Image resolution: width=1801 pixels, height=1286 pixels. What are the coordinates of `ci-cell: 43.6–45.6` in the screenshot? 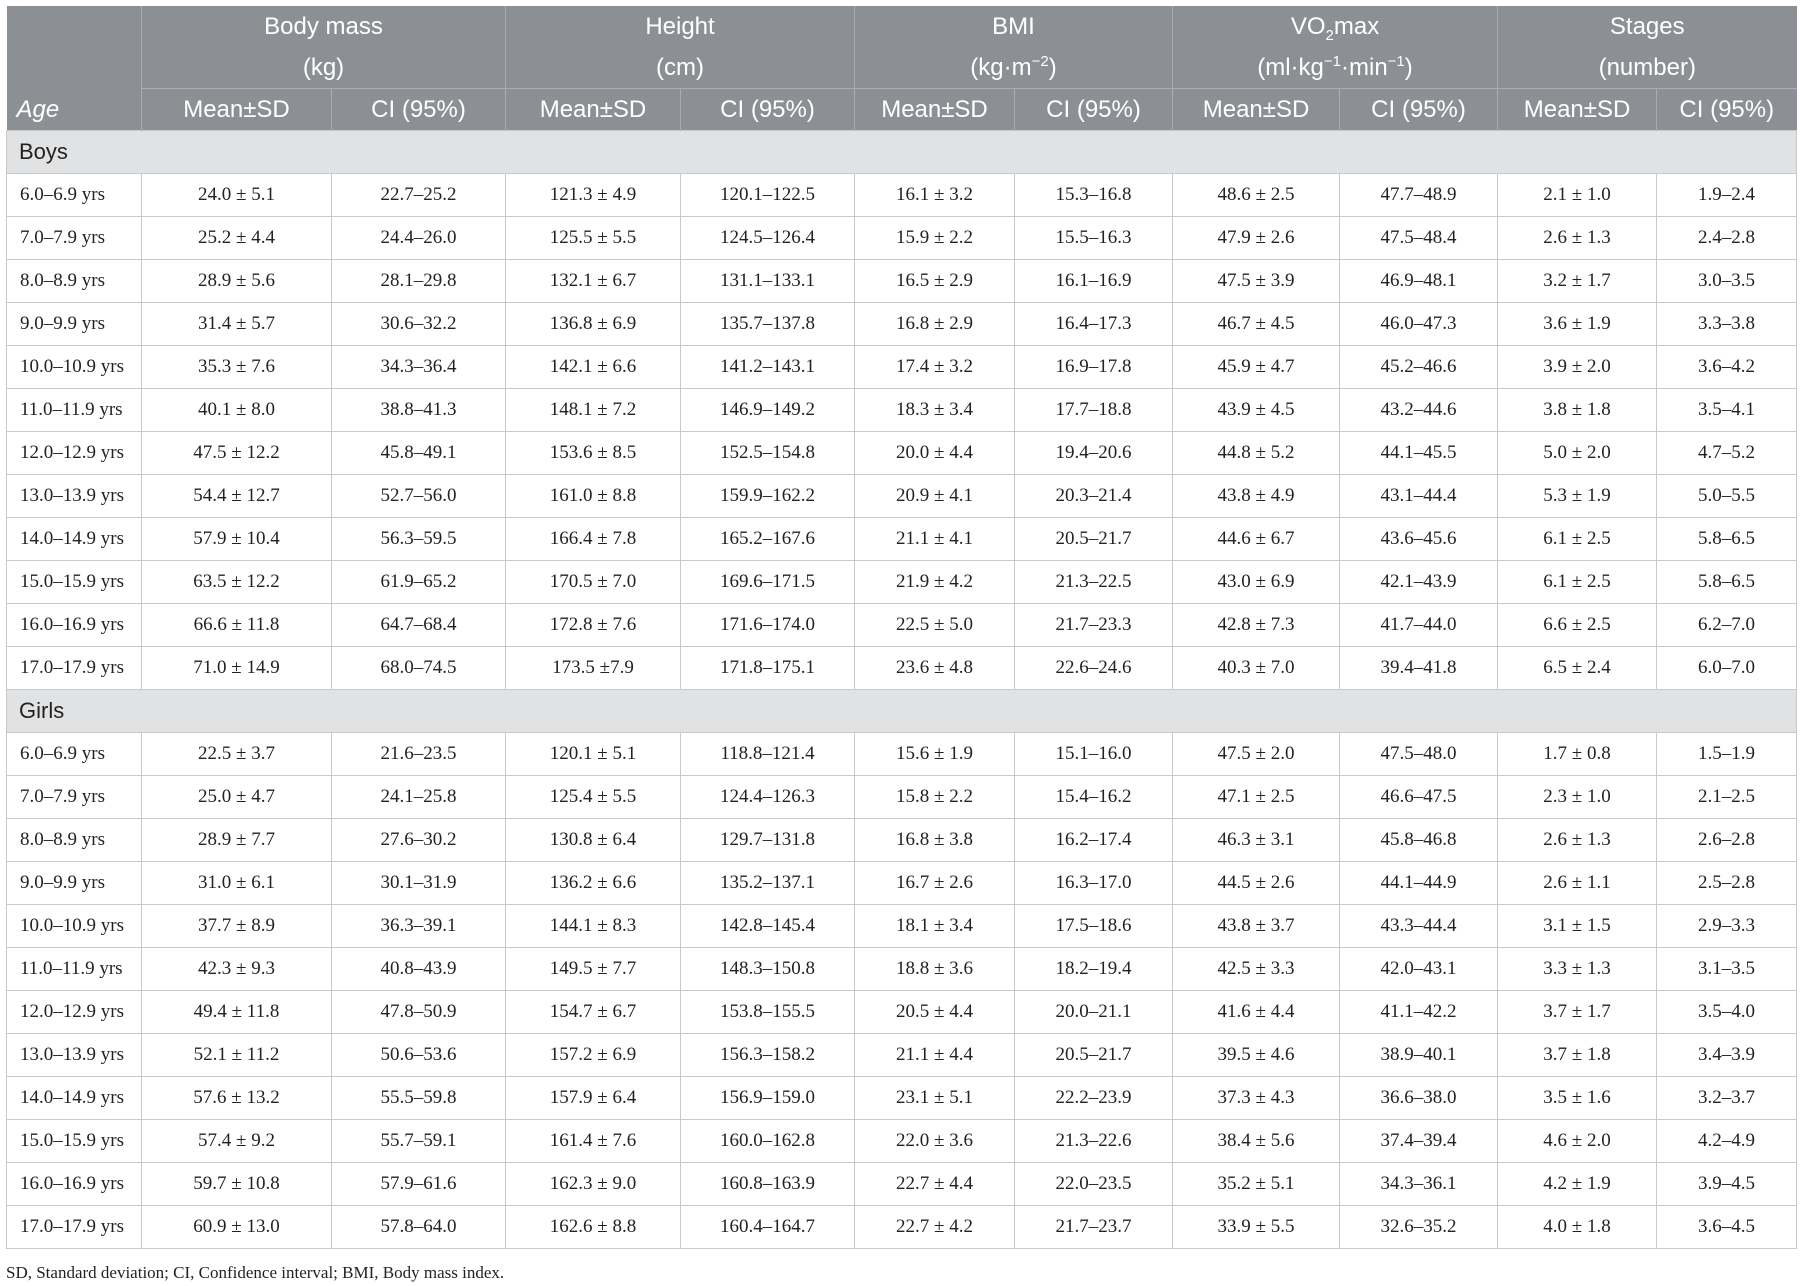 It's located at (1419, 539).